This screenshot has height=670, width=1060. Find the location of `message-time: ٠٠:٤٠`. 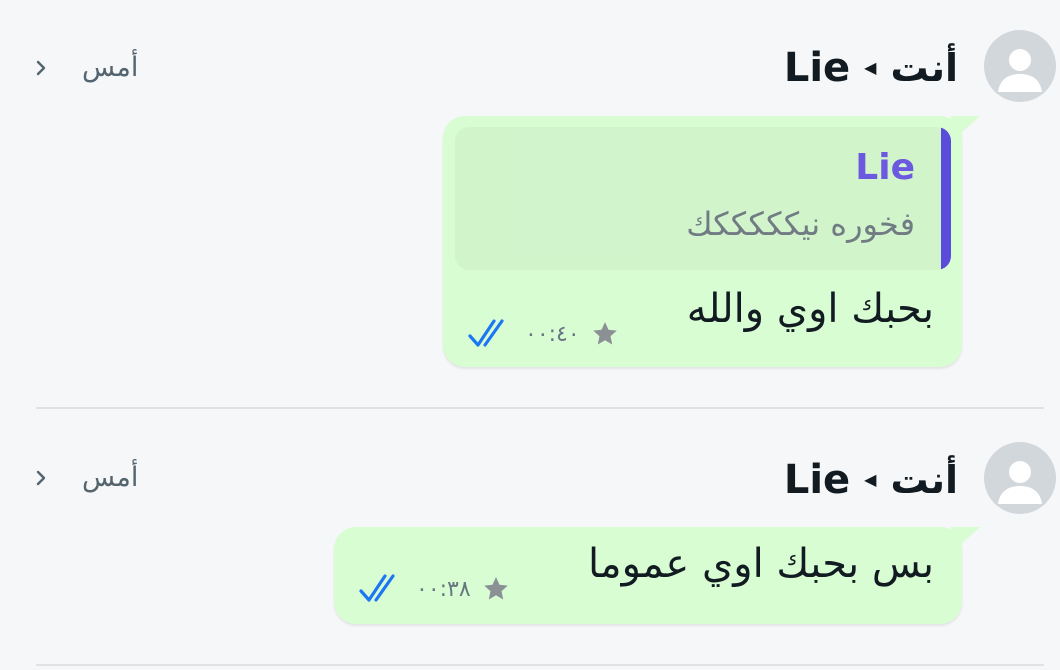

message-time: ٠٠:٤٠ is located at coordinates (552, 334).